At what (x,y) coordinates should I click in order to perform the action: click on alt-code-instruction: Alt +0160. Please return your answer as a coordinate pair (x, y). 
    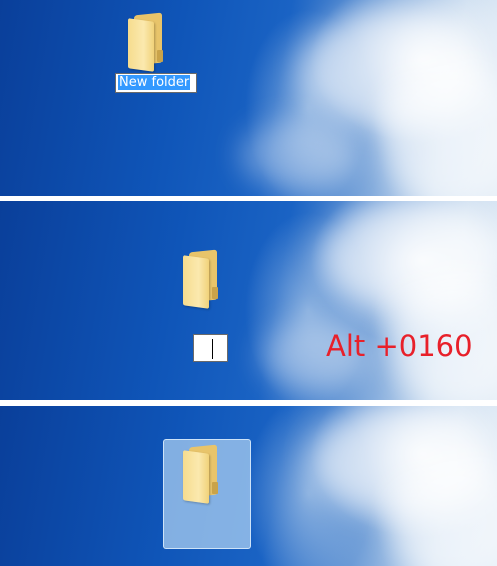
    Looking at the image, I should click on (399, 346).